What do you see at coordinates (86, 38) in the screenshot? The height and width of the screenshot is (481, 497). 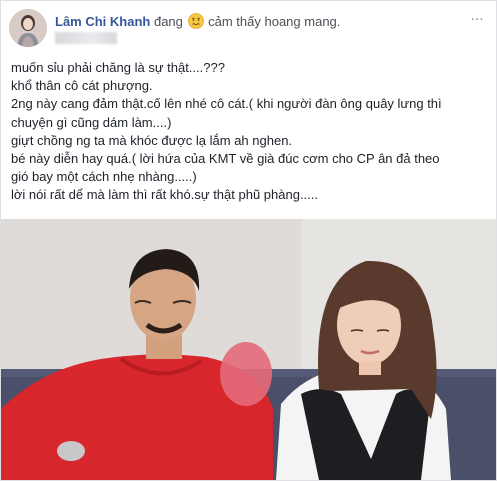 I see `blurred-timestamp` at bounding box center [86, 38].